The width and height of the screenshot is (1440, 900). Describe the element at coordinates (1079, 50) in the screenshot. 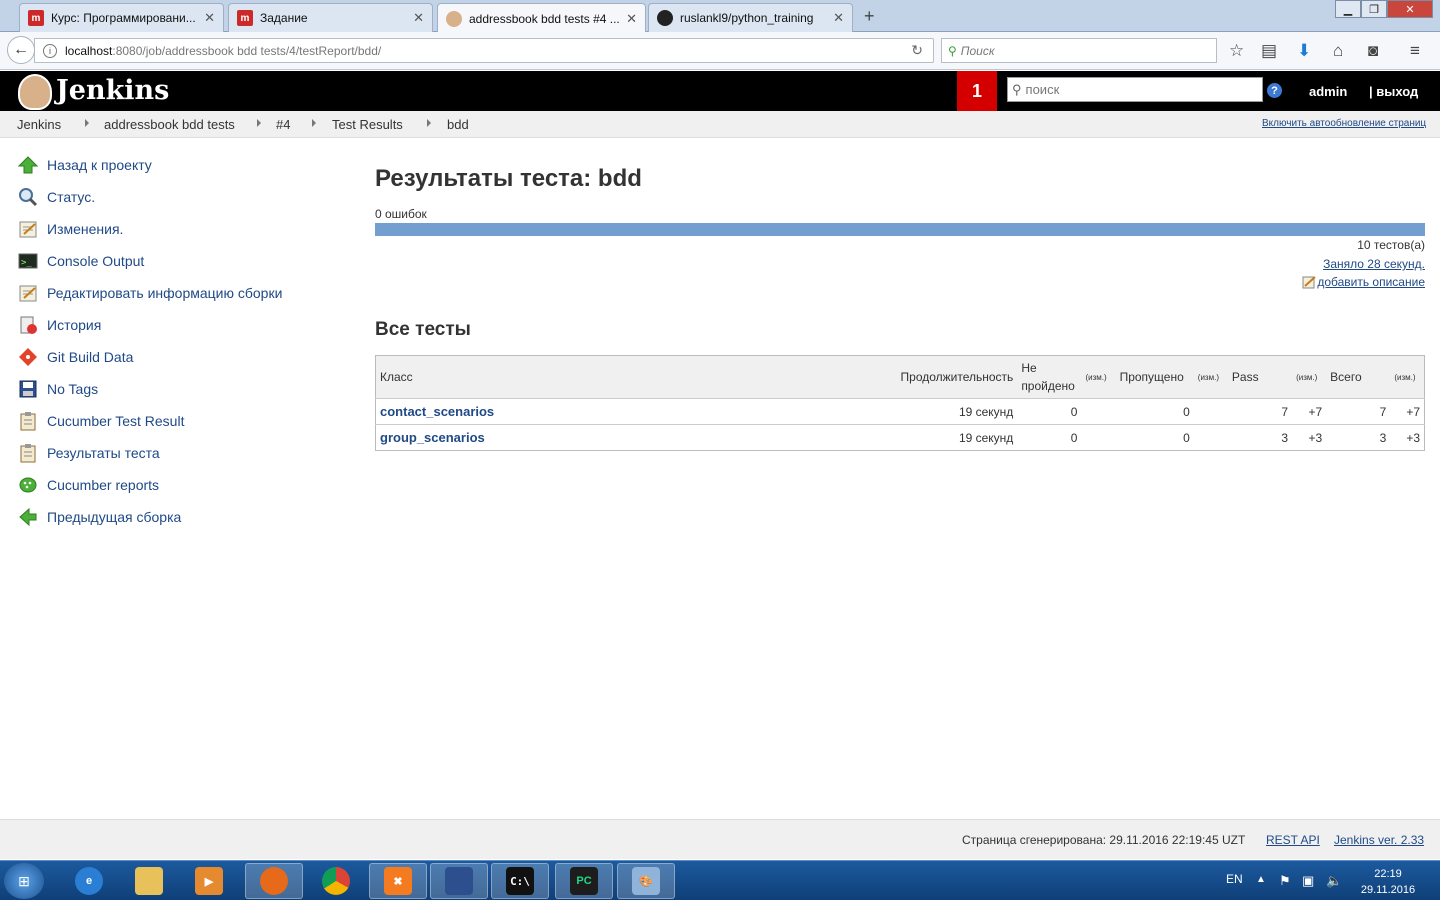

I see `browser-search-input: ⚲ Поиск` at that location.